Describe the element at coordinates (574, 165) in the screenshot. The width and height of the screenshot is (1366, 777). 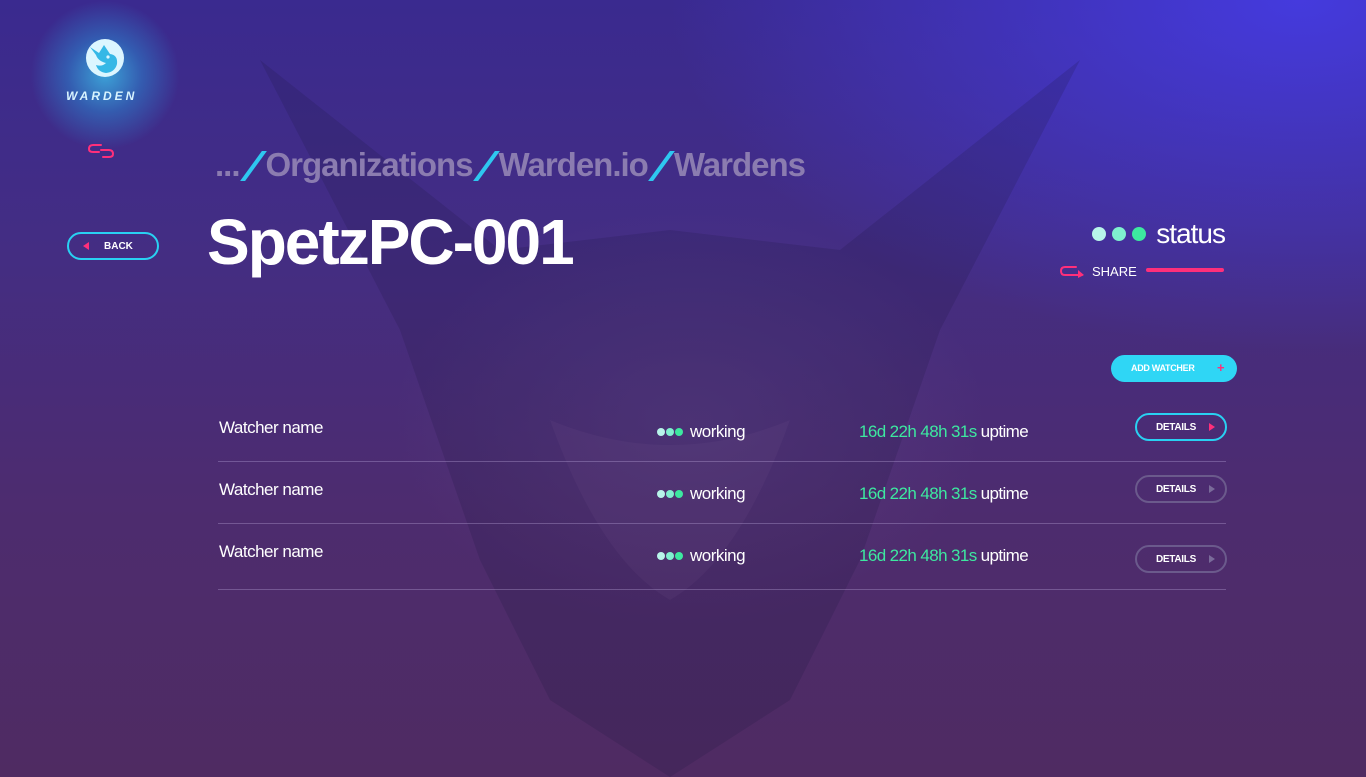
I see `breadcrumb-item-warden-io: Warden.io` at that location.